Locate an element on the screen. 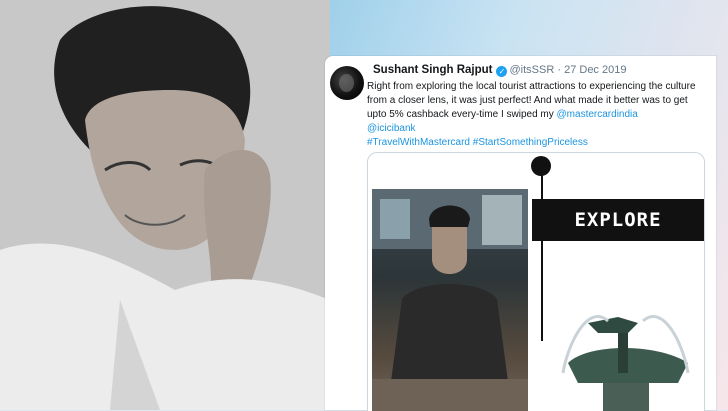 This screenshot has height=411, width=728. avatar is located at coordinates (347, 83).